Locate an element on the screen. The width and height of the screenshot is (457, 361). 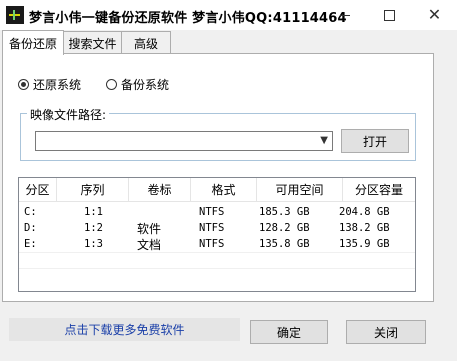
restore-radio: 还原系统 is located at coordinates (49, 84).